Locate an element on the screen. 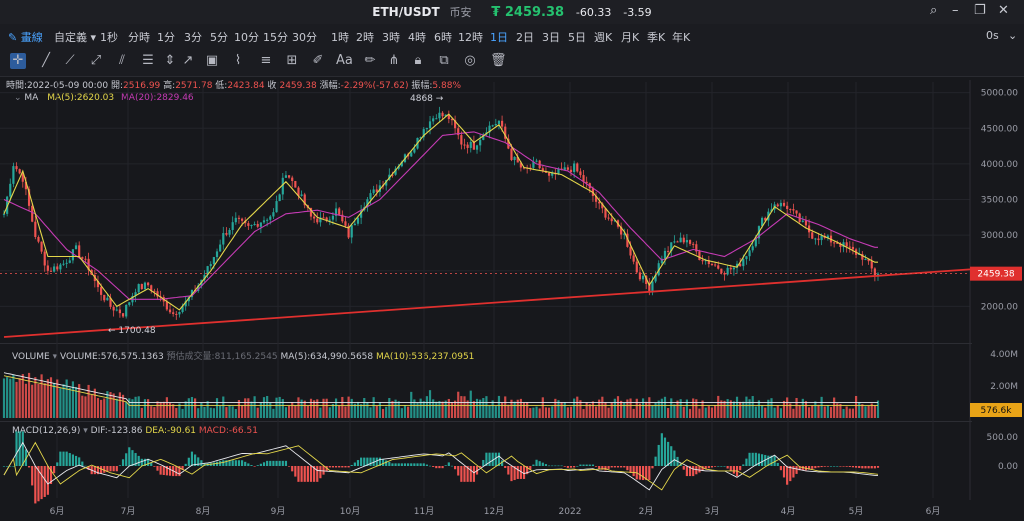  interval-9: 2時 is located at coordinates (365, 37).